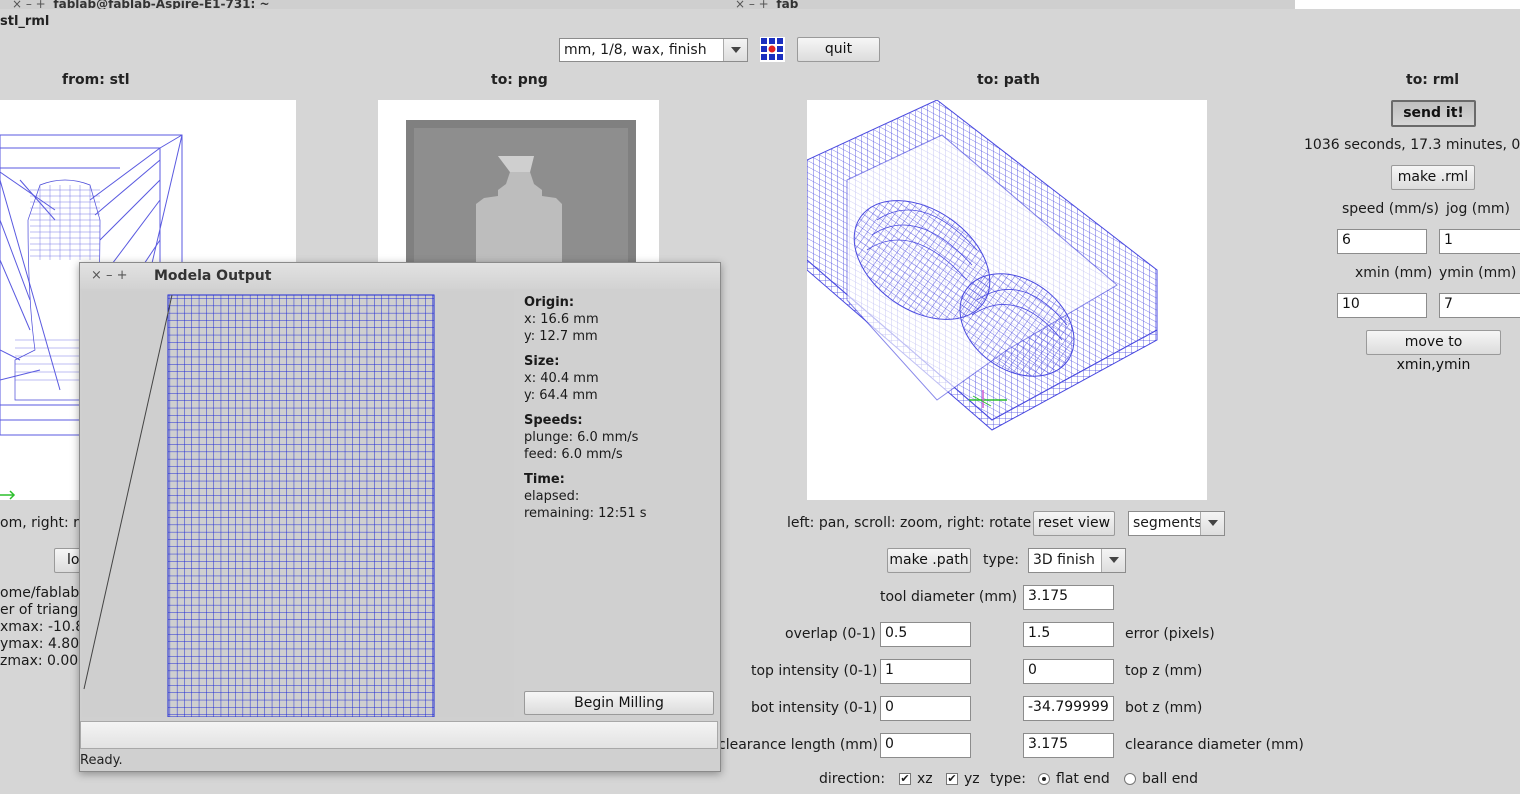  Describe the element at coordinates (1167, 523) in the screenshot. I see `display-mode-value: segments` at that location.